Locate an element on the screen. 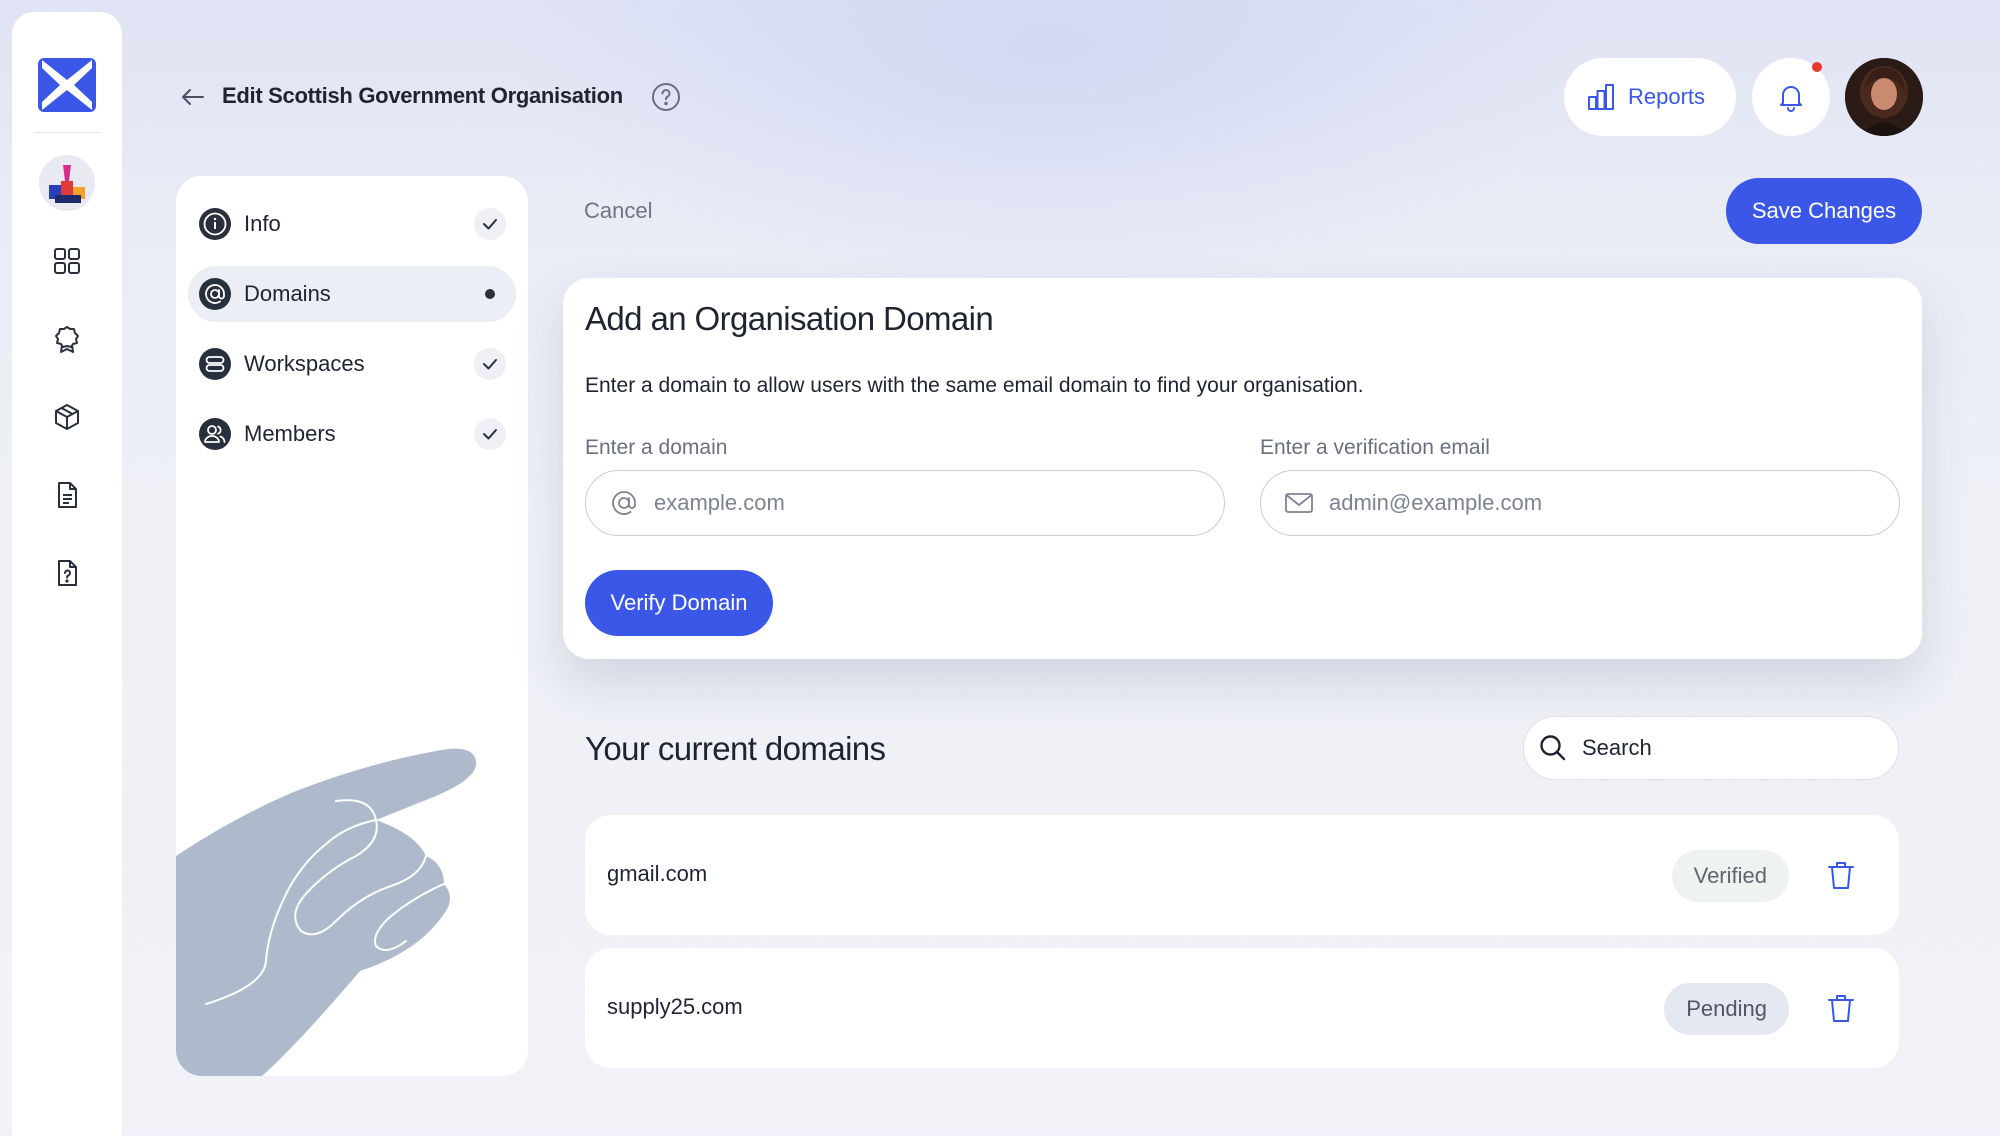 The image size is (2000, 1136). reports-button: Reports is located at coordinates (1650, 97).